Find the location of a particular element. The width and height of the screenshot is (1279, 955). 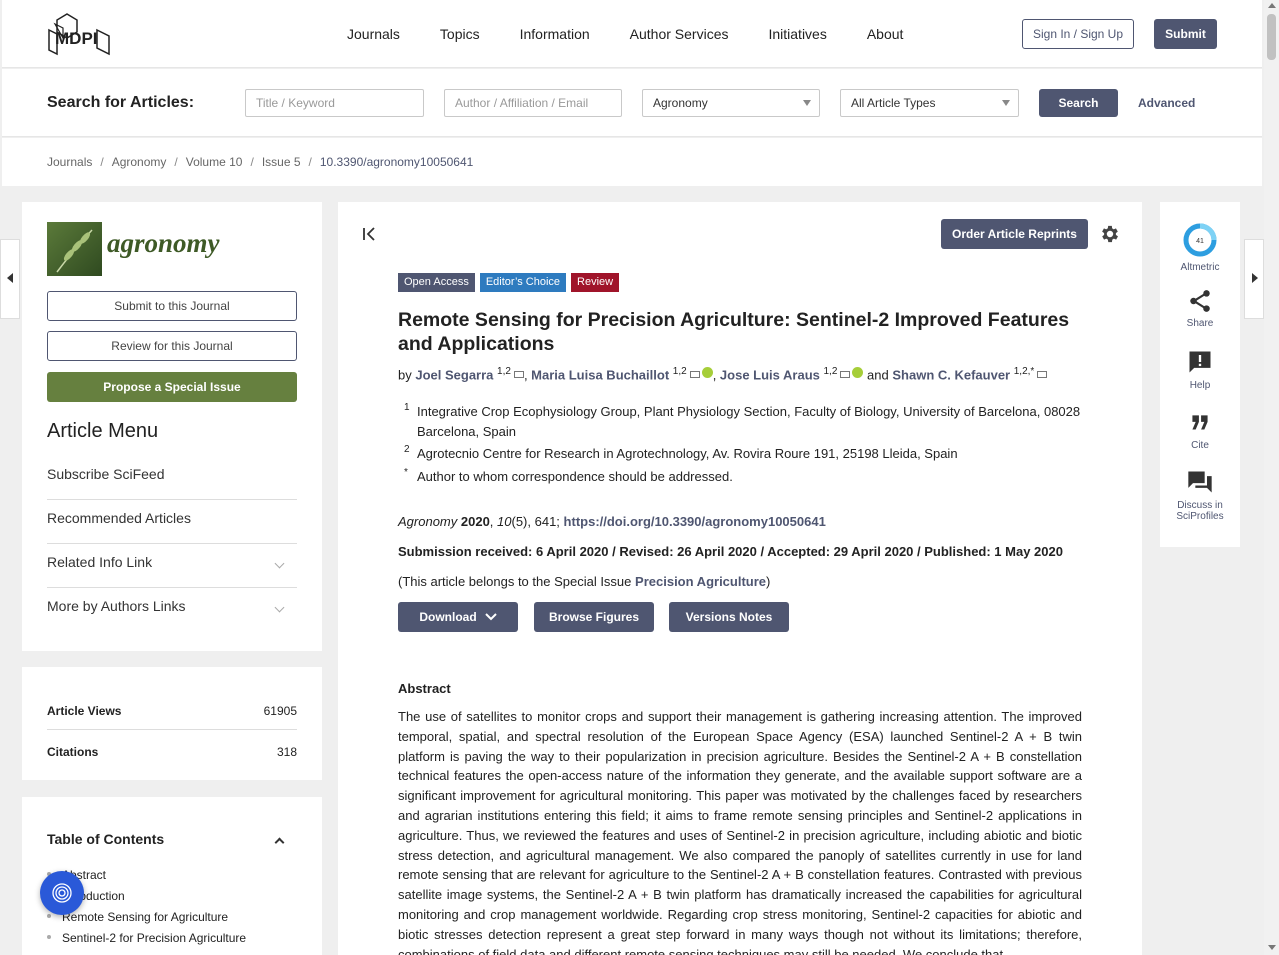

browse-figures-button: Browse Figures is located at coordinates (594, 617).